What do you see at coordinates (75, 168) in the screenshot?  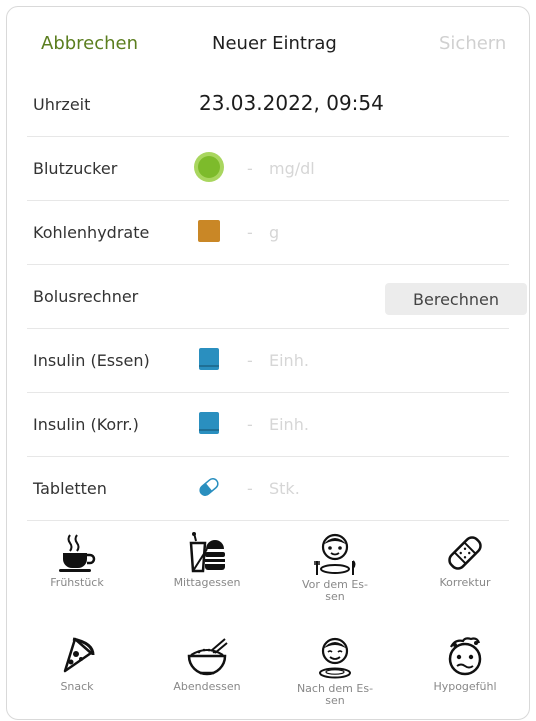 I see `glucose-label: Blutzucker` at bounding box center [75, 168].